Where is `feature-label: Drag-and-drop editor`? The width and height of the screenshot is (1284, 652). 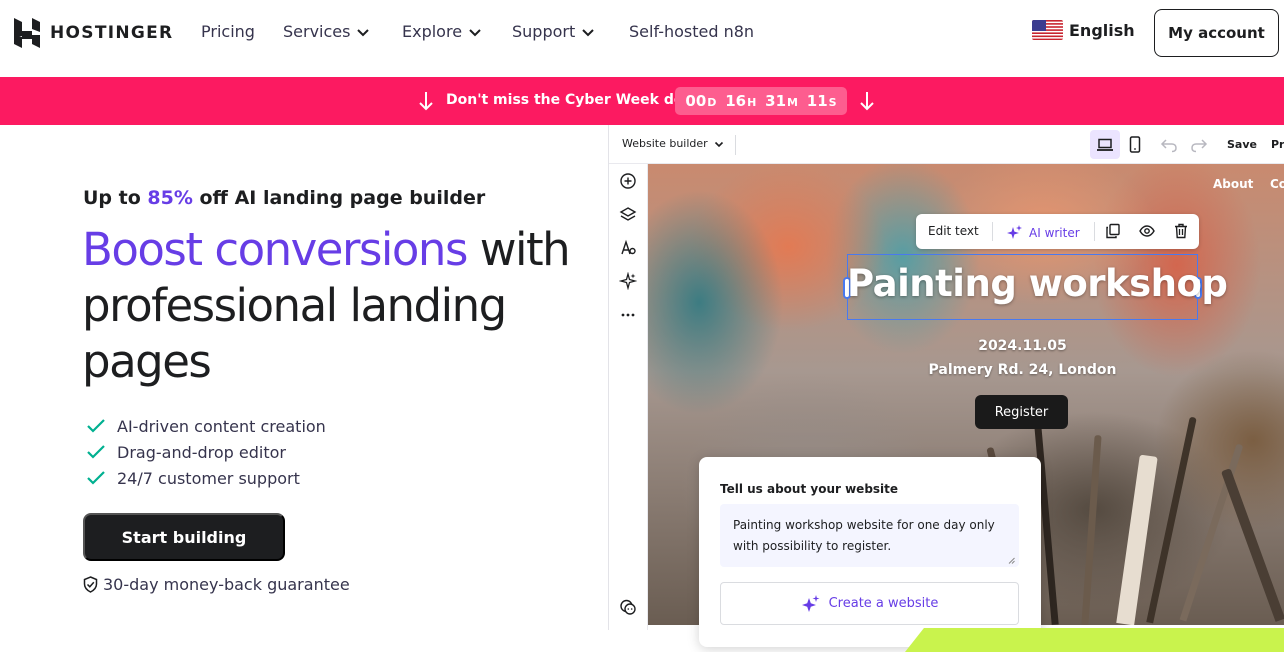 feature-label: Drag-and-drop editor is located at coordinates (202, 452).